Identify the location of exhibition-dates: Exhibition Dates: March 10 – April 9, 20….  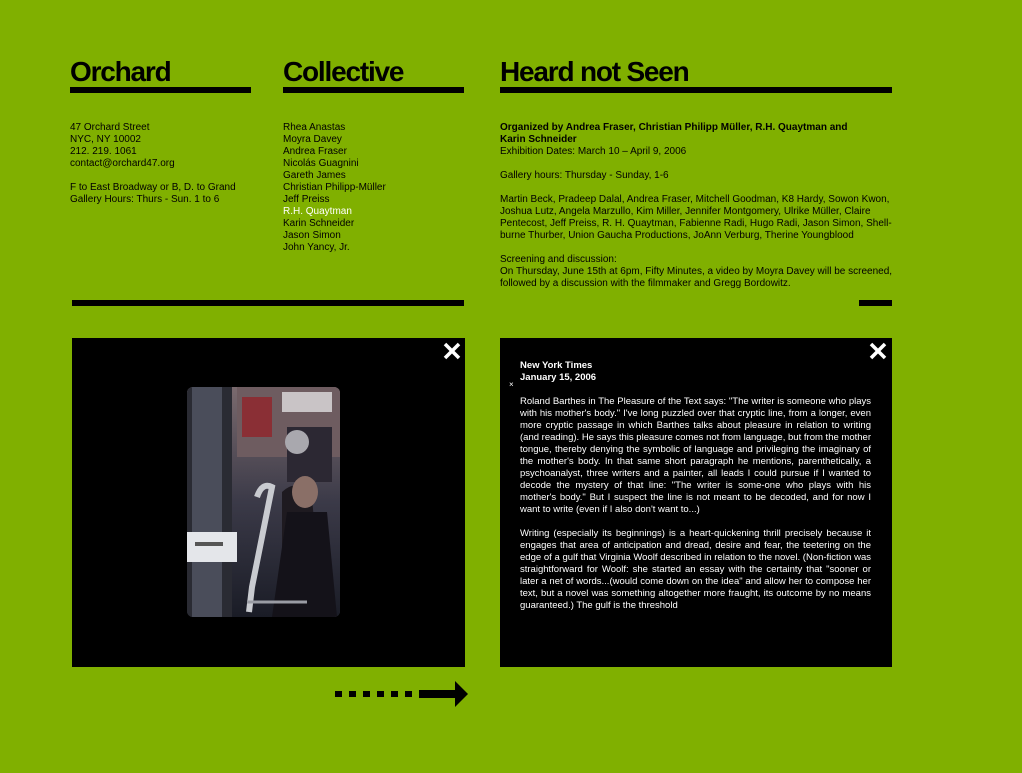
(593, 151).